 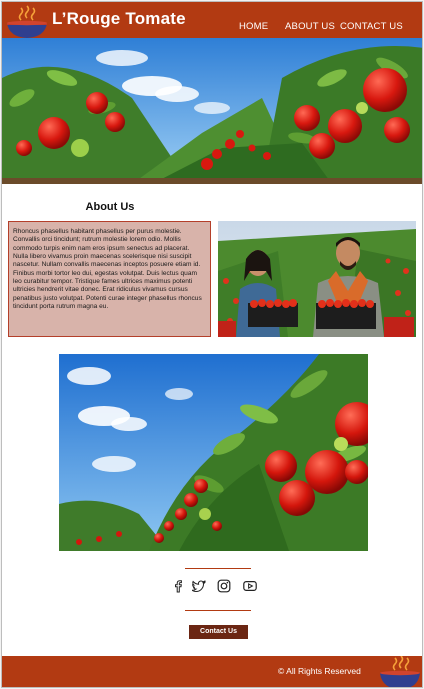 What do you see at coordinates (250, 586) in the screenshot?
I see `youtube-icon` at bounding box center [250, 586].